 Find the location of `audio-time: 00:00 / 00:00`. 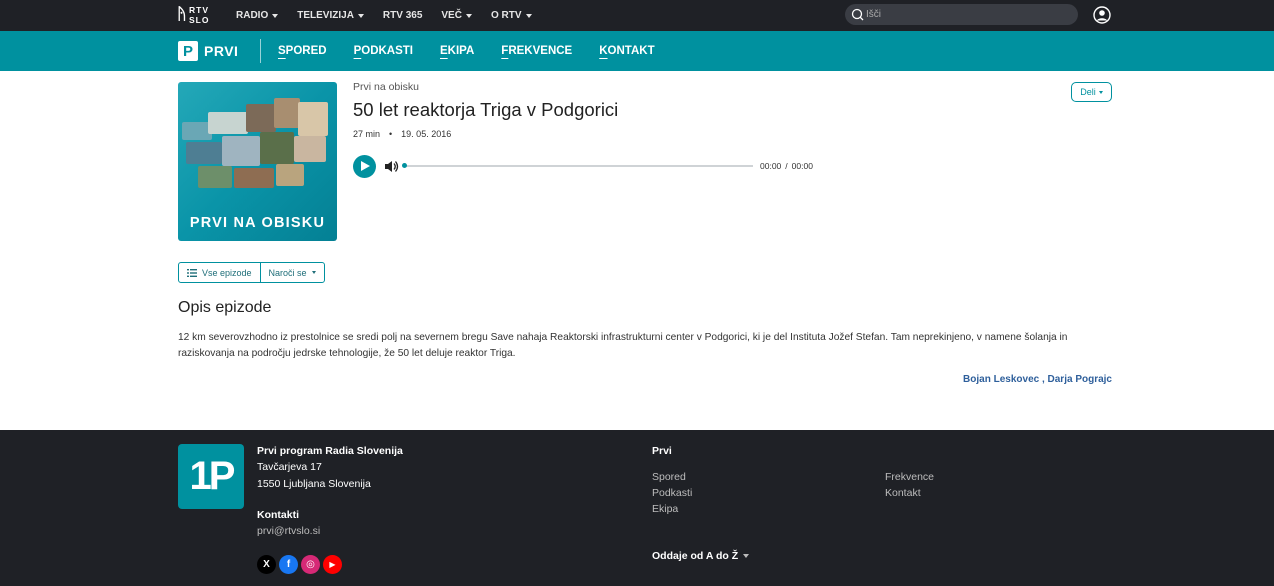

audio-time: 00:00 / 00:00 is located at coordinates (786, 166).